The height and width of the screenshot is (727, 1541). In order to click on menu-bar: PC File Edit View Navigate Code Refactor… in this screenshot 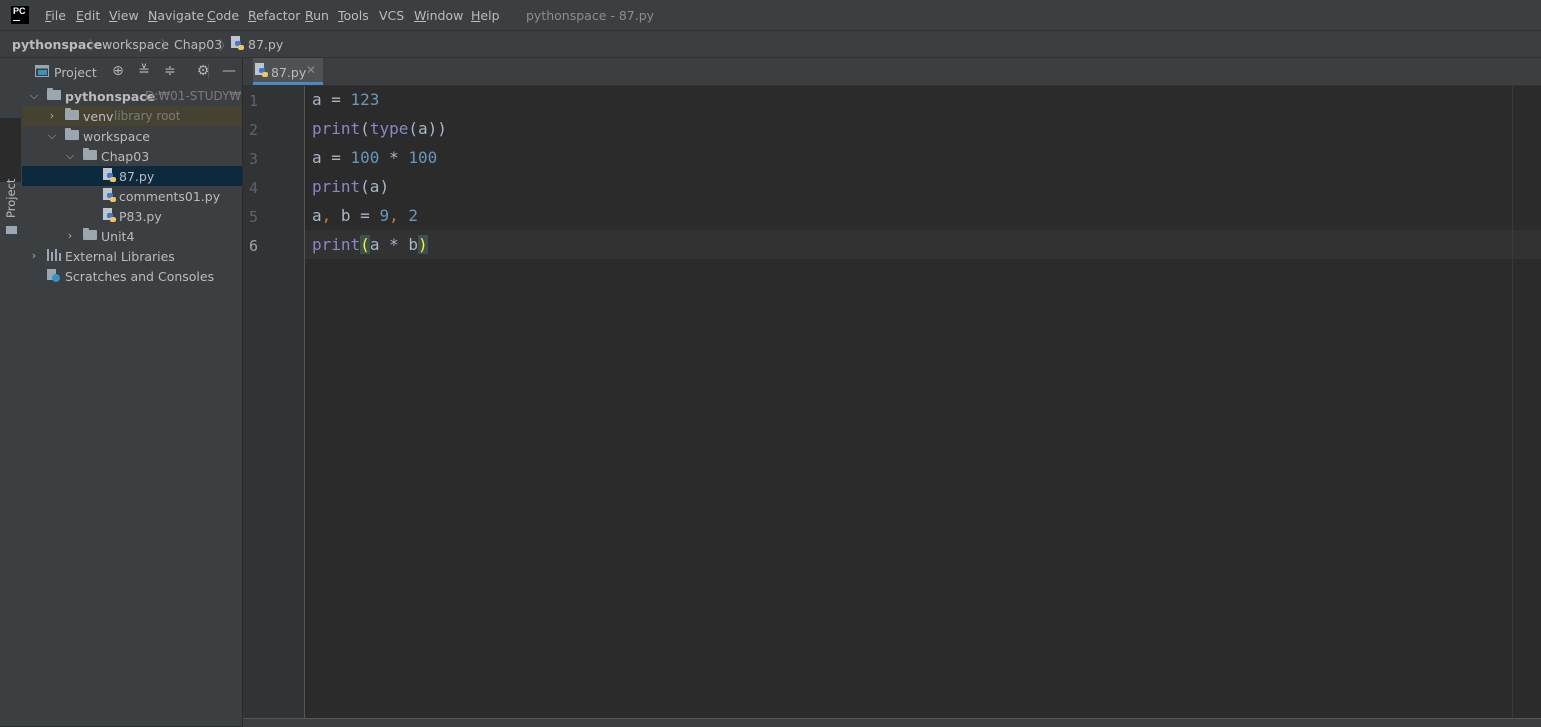, I will do `click(770, 15)`.